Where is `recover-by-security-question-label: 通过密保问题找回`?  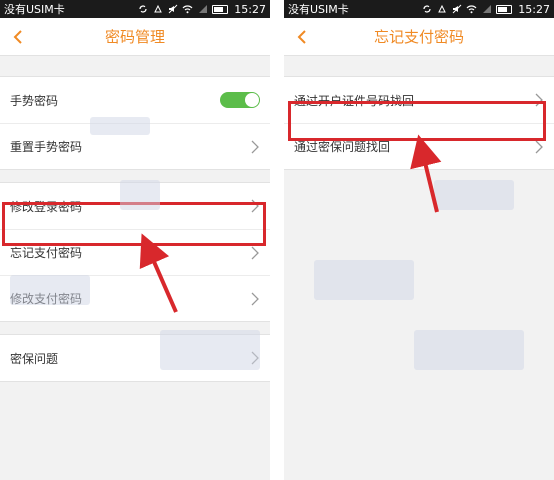 recover-by-security-question-label: 通过密保问题找回 is located at coordinates (342, 147).